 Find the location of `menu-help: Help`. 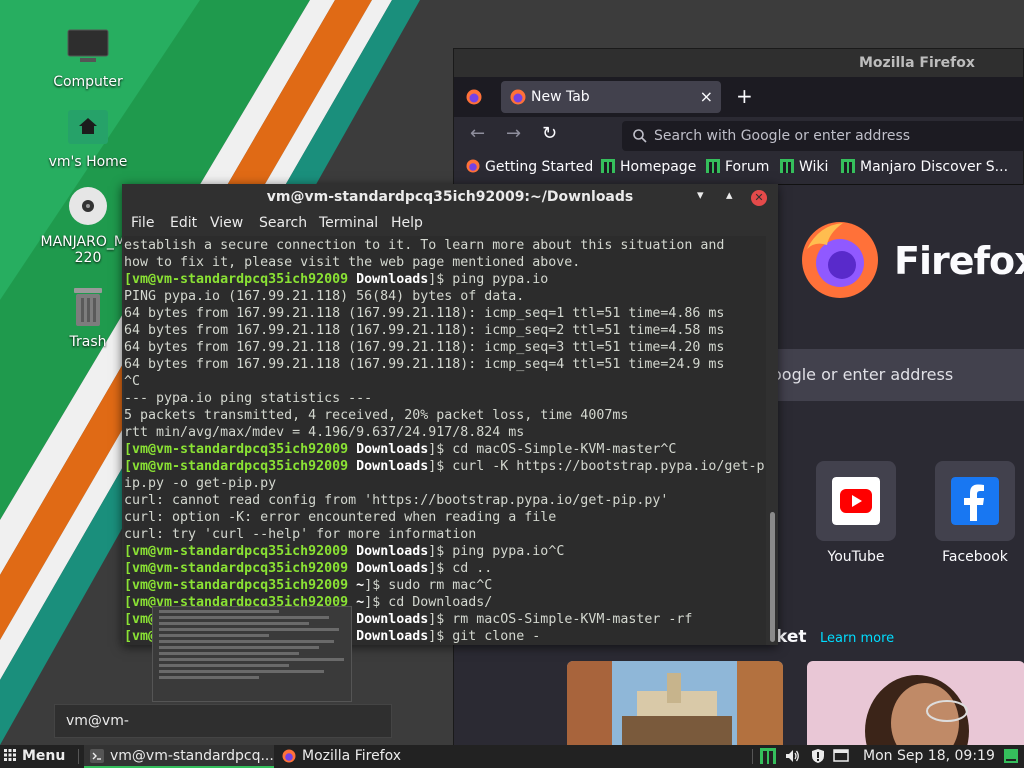

menu-help: Help is located at coordinates (407, 223).